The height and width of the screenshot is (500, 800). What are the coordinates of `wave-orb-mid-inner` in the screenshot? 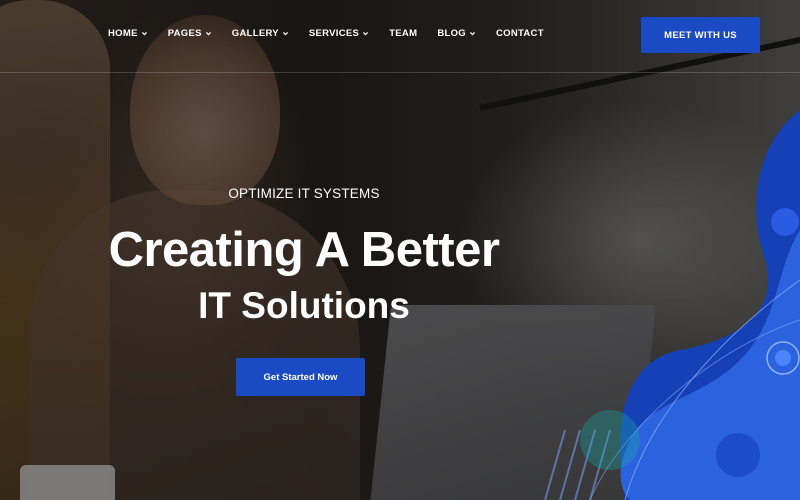 It's located at (783, 358).